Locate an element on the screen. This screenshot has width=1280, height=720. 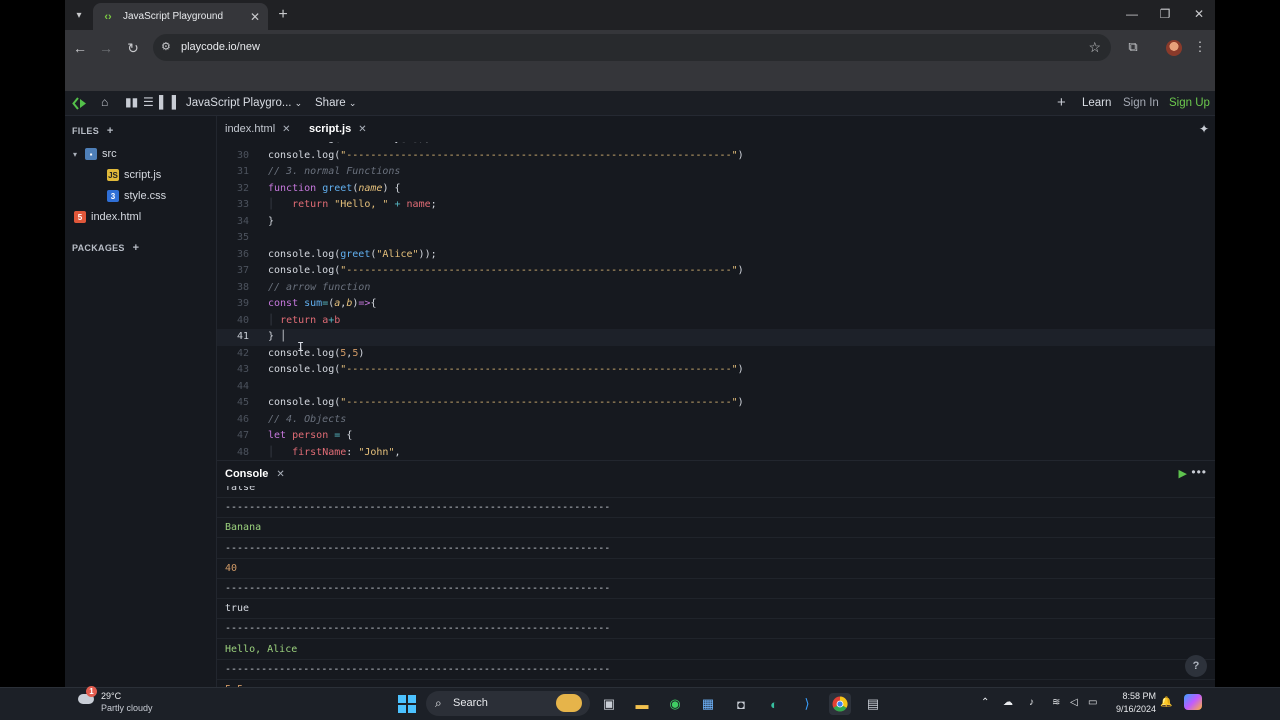
onedrive-icon: ☁ is located at coordinates (1008, 702).